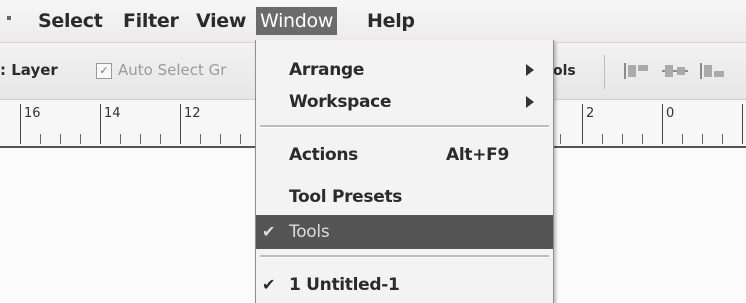 This screenshot has height=303, width=746. What do you see at coordinates (344, 285) in the screenshot?
I see `menu-item-label: 1 Untitled-1` at bounding box center [344, 285].